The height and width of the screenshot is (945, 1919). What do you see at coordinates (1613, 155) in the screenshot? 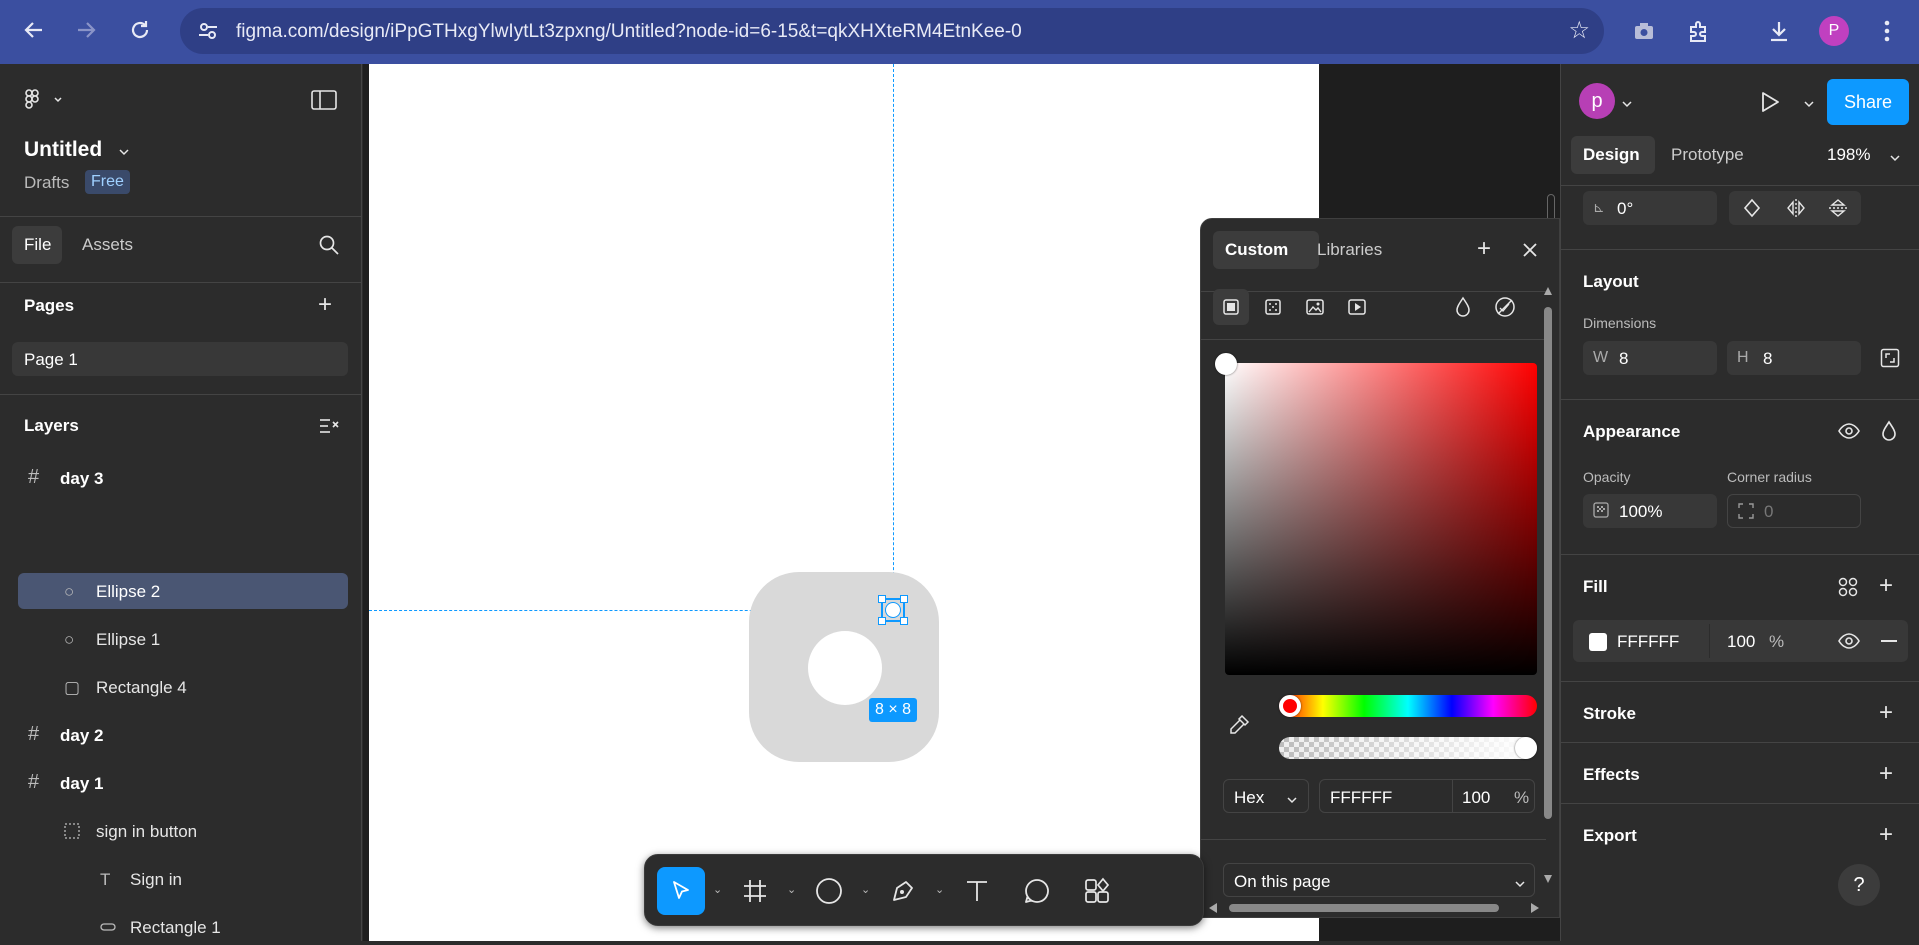
I see `tab-design: Design` at bounding box center [1613, 155].